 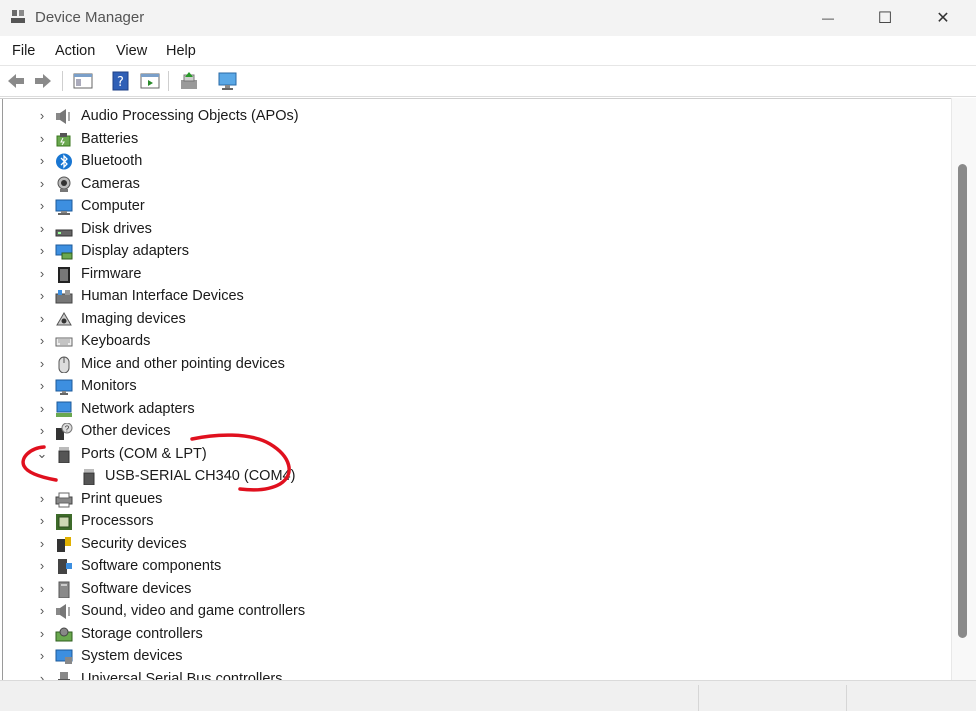 What do you see at coordinates (189, 81) in the screenshot?
I see `update-driver-icon` at bounding box center [189, 81].